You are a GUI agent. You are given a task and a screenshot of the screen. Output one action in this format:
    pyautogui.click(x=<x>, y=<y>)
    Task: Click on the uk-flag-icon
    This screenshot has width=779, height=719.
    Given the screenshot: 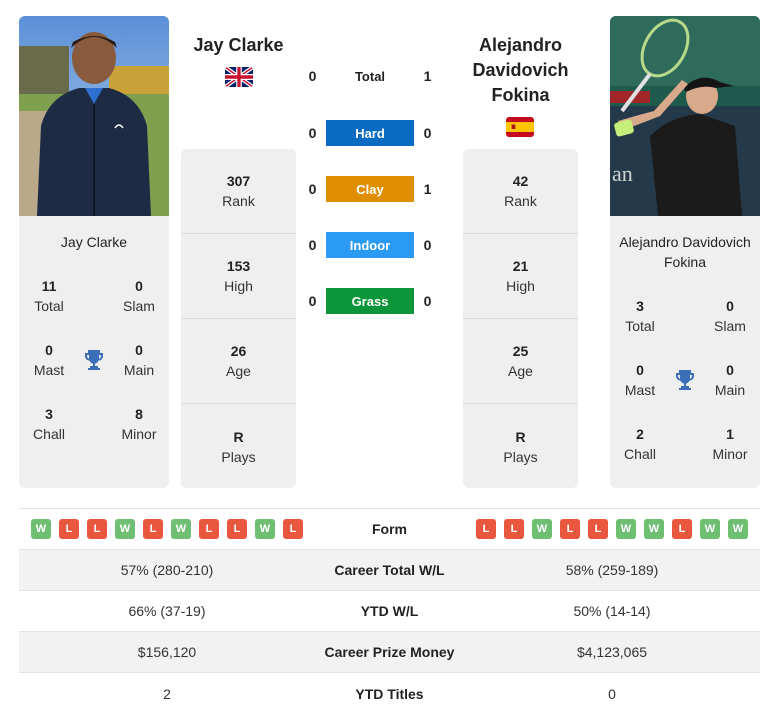 What is the action you would take?
    pyautogui.click(x=239, y=77)
    